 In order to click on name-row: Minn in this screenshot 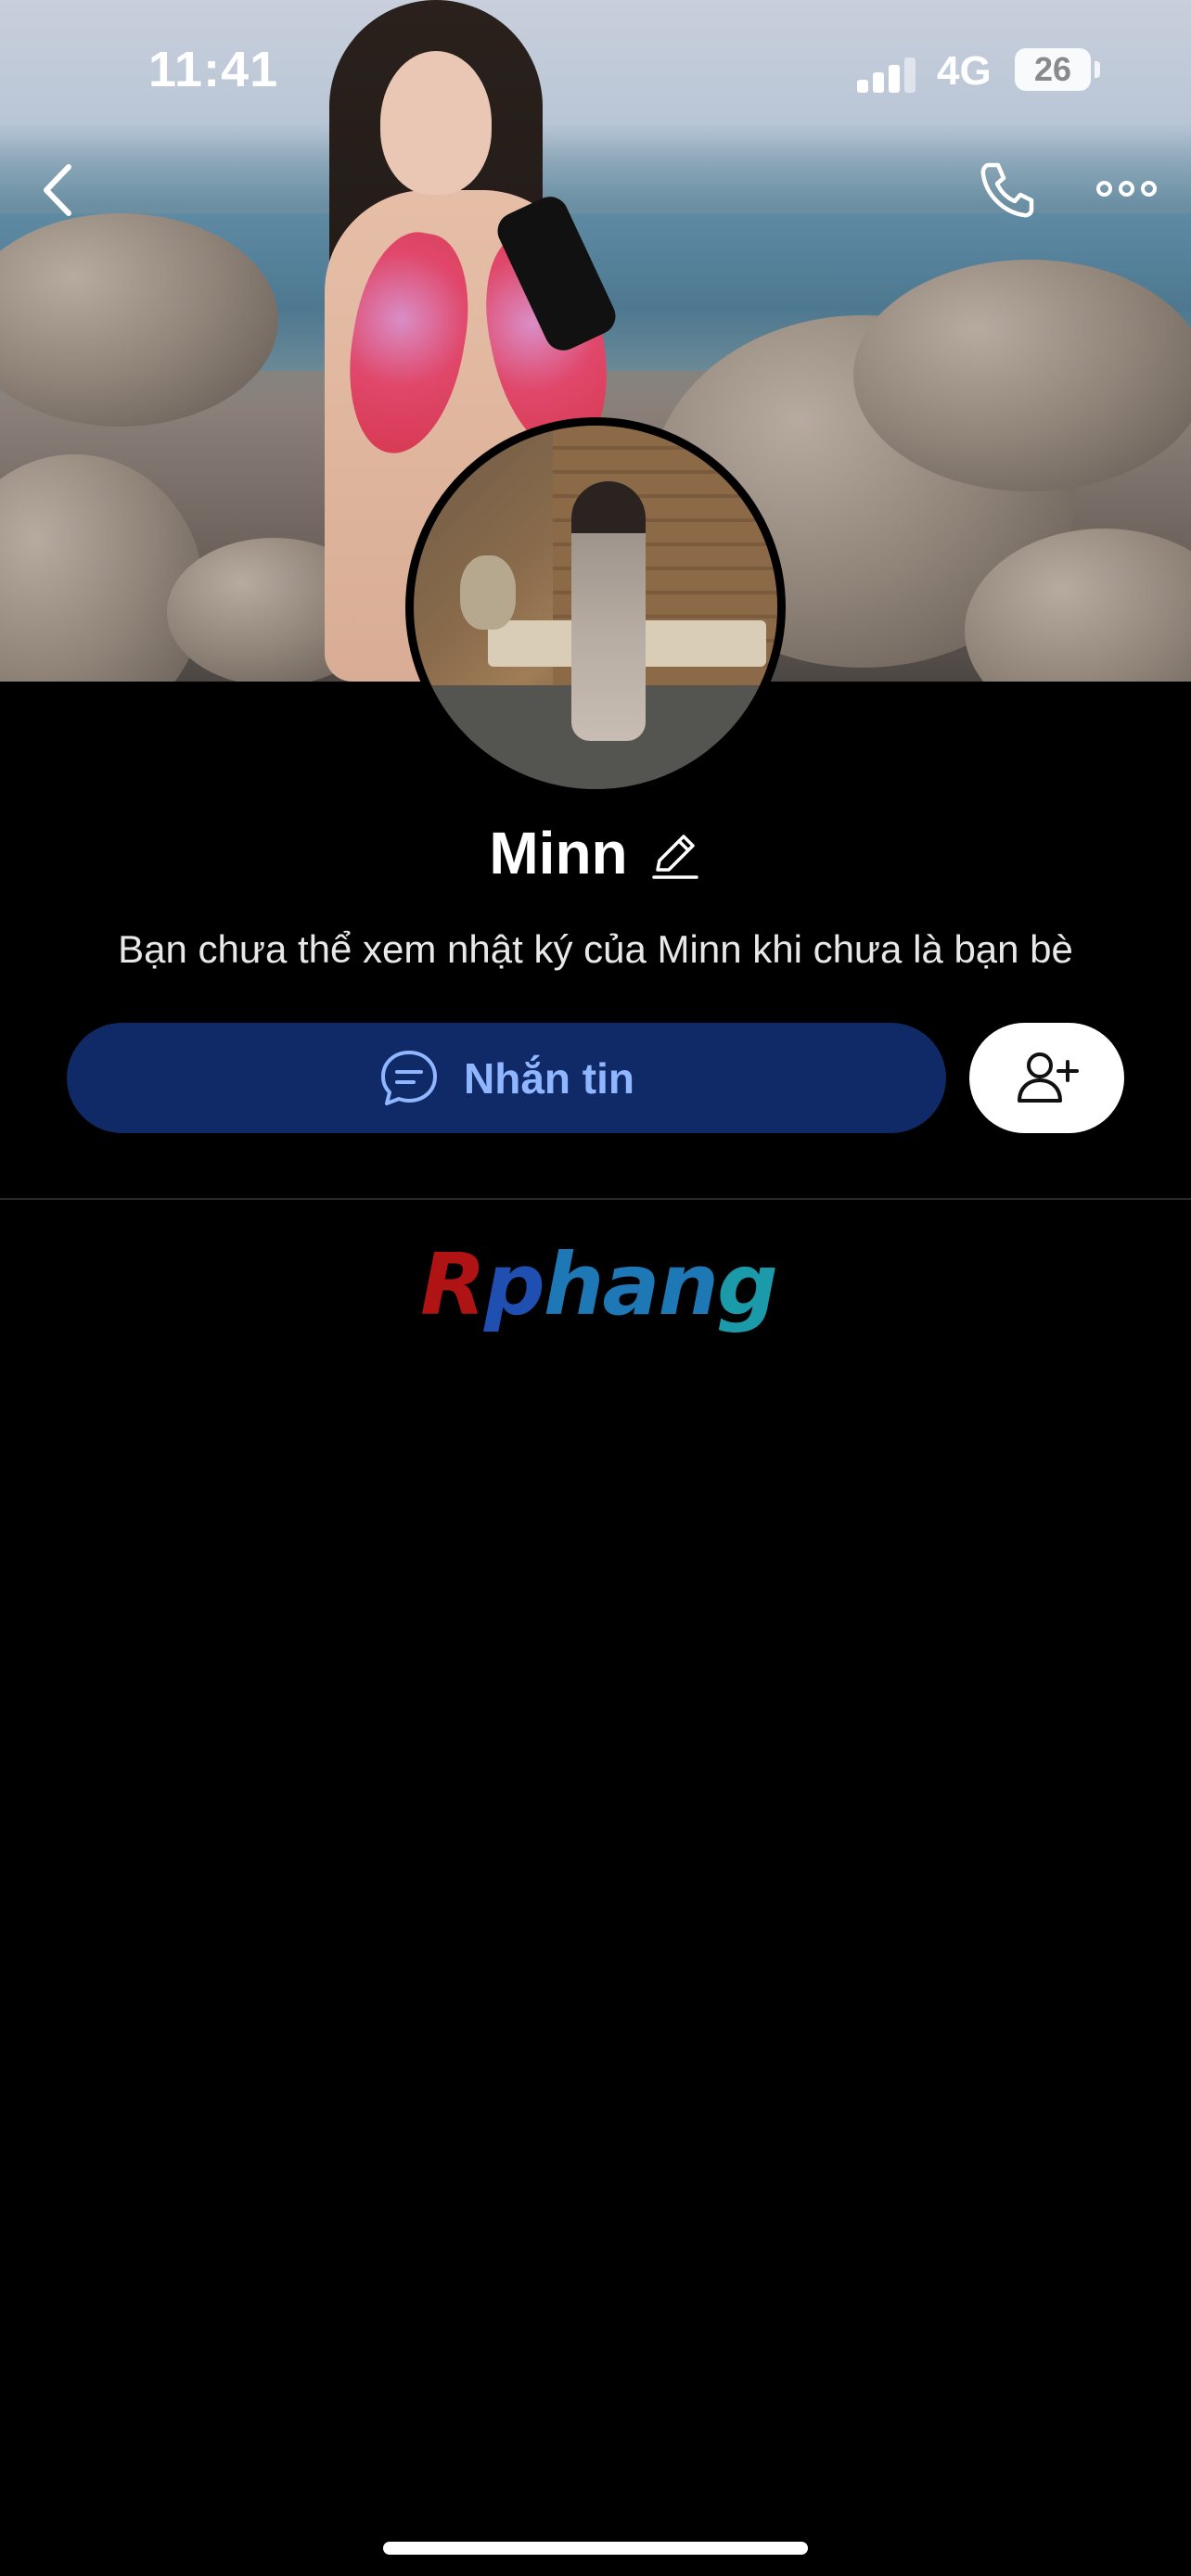, I will do `click(595, 853)`.